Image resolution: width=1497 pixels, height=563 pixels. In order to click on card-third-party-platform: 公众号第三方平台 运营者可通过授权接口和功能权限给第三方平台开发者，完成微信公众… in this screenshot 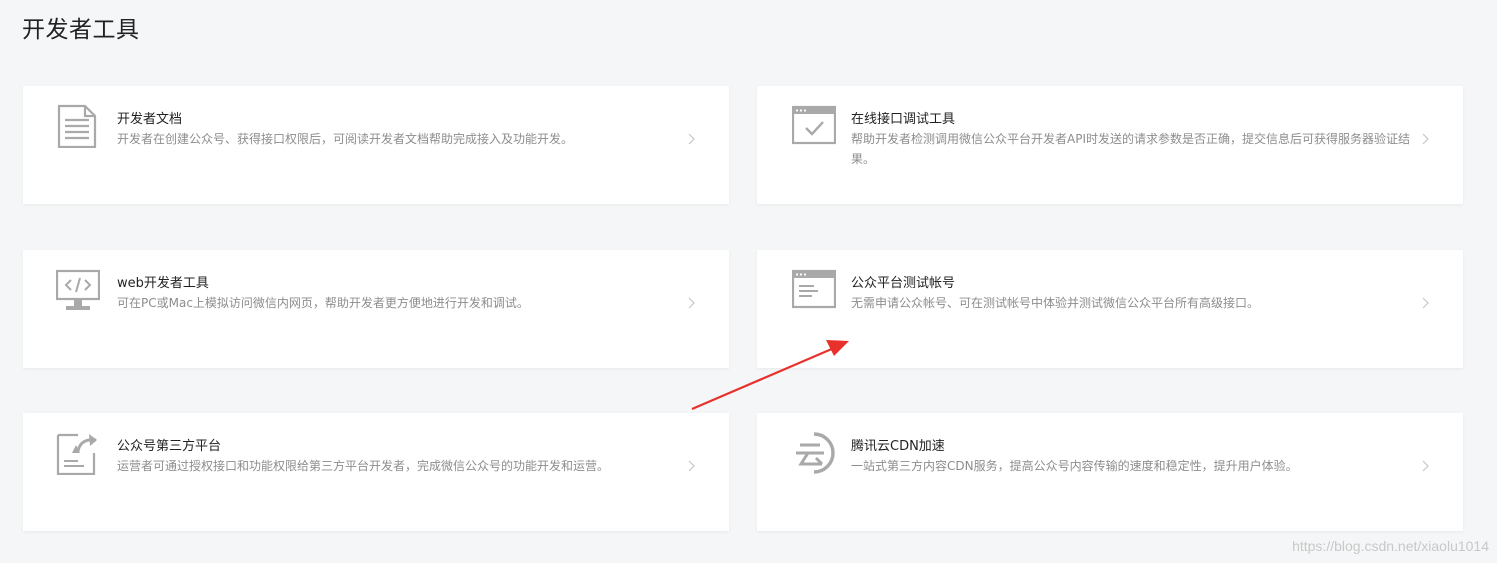, I will do `click(376, 472)`.